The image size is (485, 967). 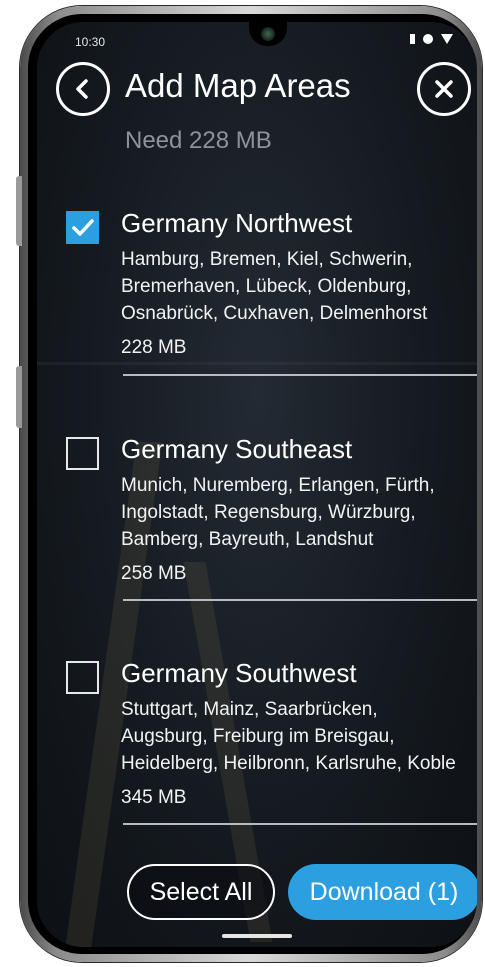 I want to click on area-name: Germany Southwest, so click(x=239, y=673).